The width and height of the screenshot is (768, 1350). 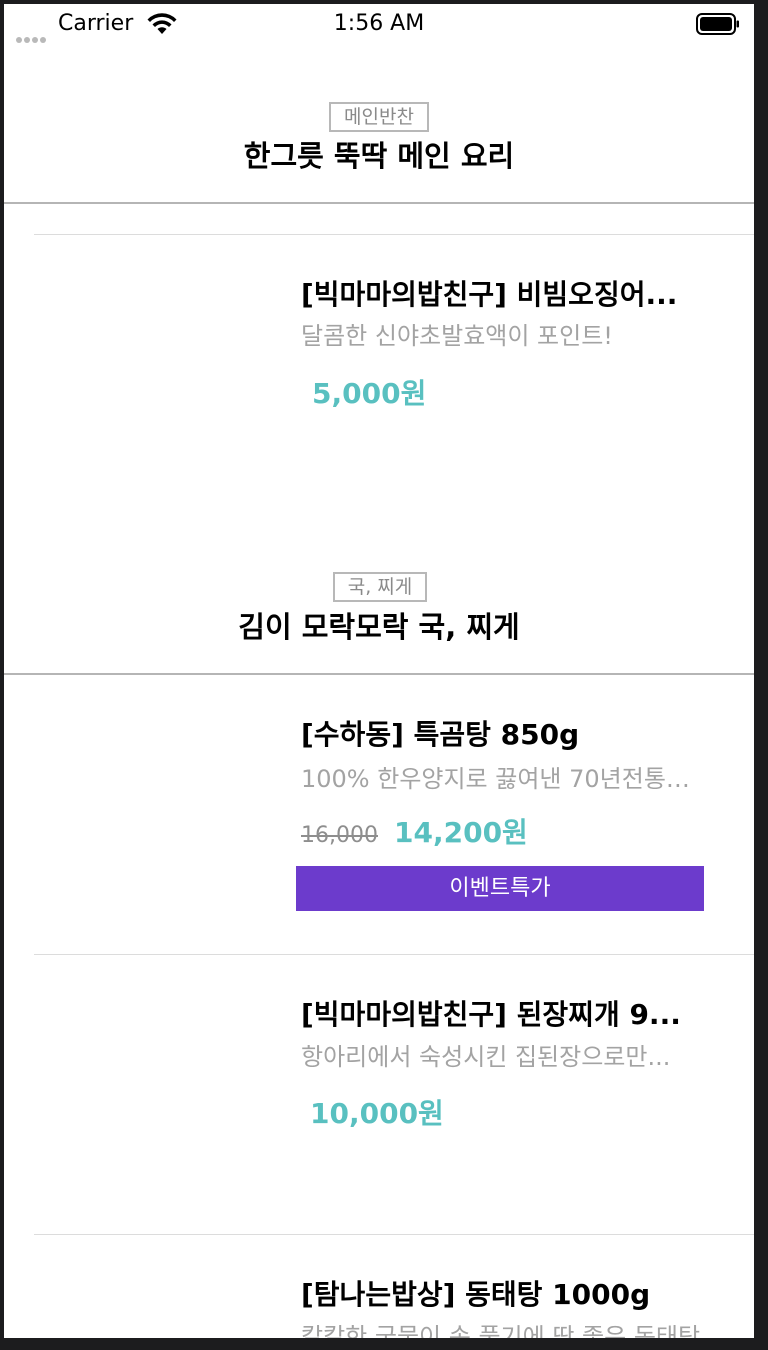 I want to click on battery-icon, so click(x=717, y=24).